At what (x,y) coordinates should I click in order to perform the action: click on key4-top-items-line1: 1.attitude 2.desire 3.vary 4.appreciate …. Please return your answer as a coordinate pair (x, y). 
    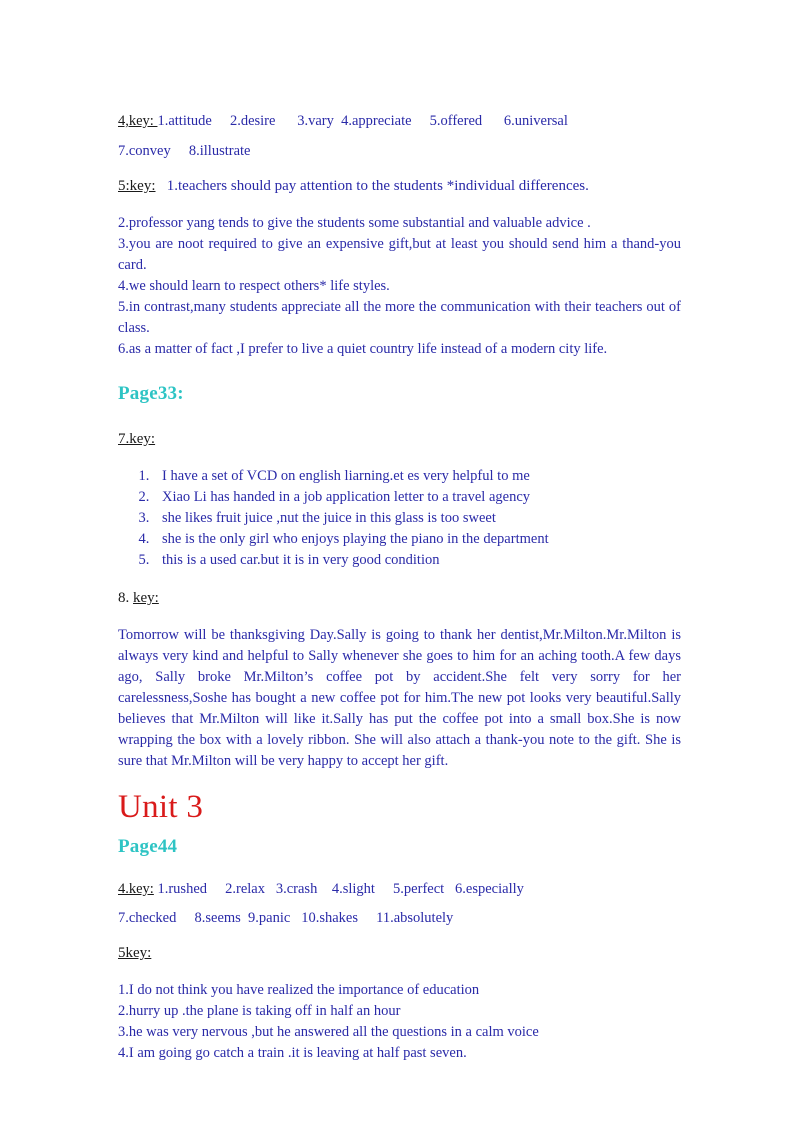
    Looking at the image, I should click on (362, 121).